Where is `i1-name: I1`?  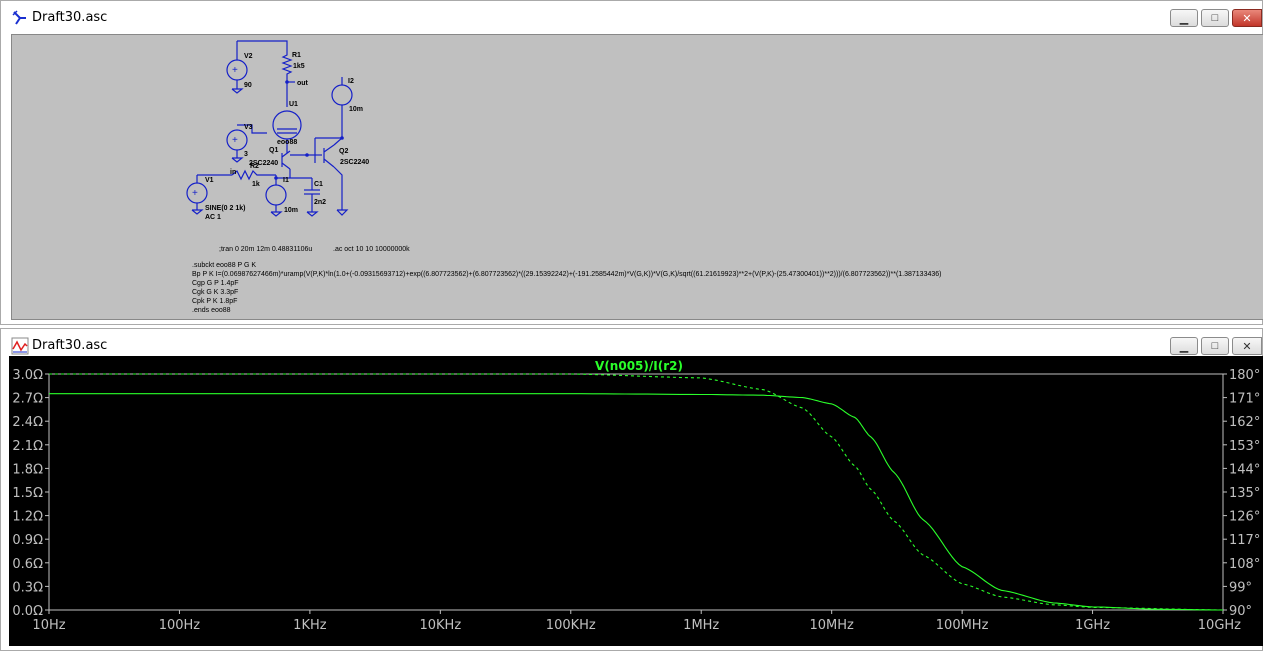 i1-name: I1 is located at coordinates (286, 180).